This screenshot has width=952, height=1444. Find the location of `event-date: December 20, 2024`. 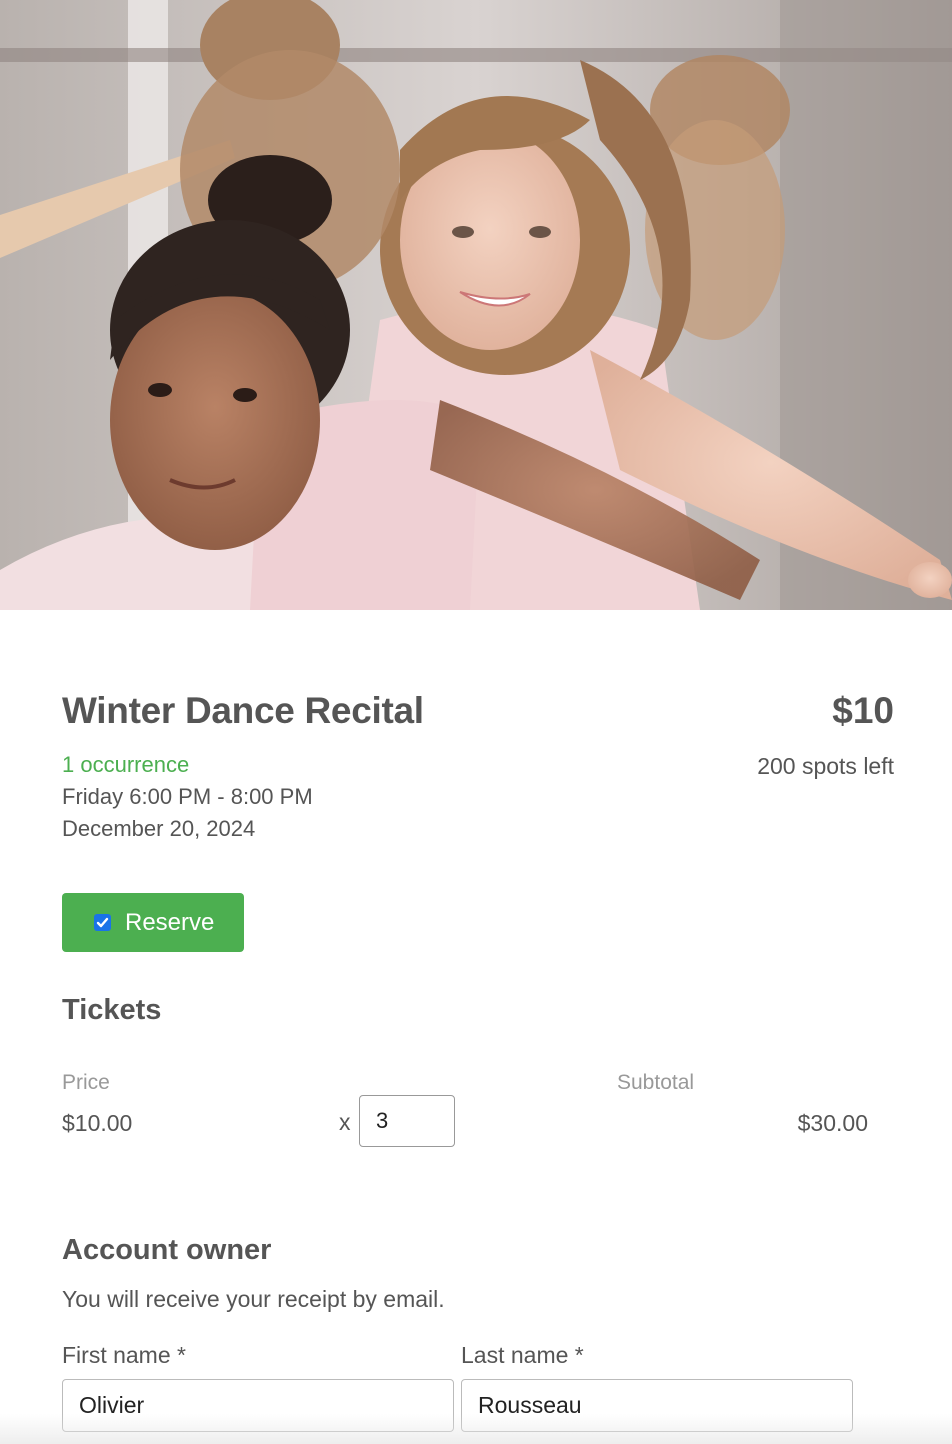

event-date: December 20, 2024 is located at coordinates (159, 828).